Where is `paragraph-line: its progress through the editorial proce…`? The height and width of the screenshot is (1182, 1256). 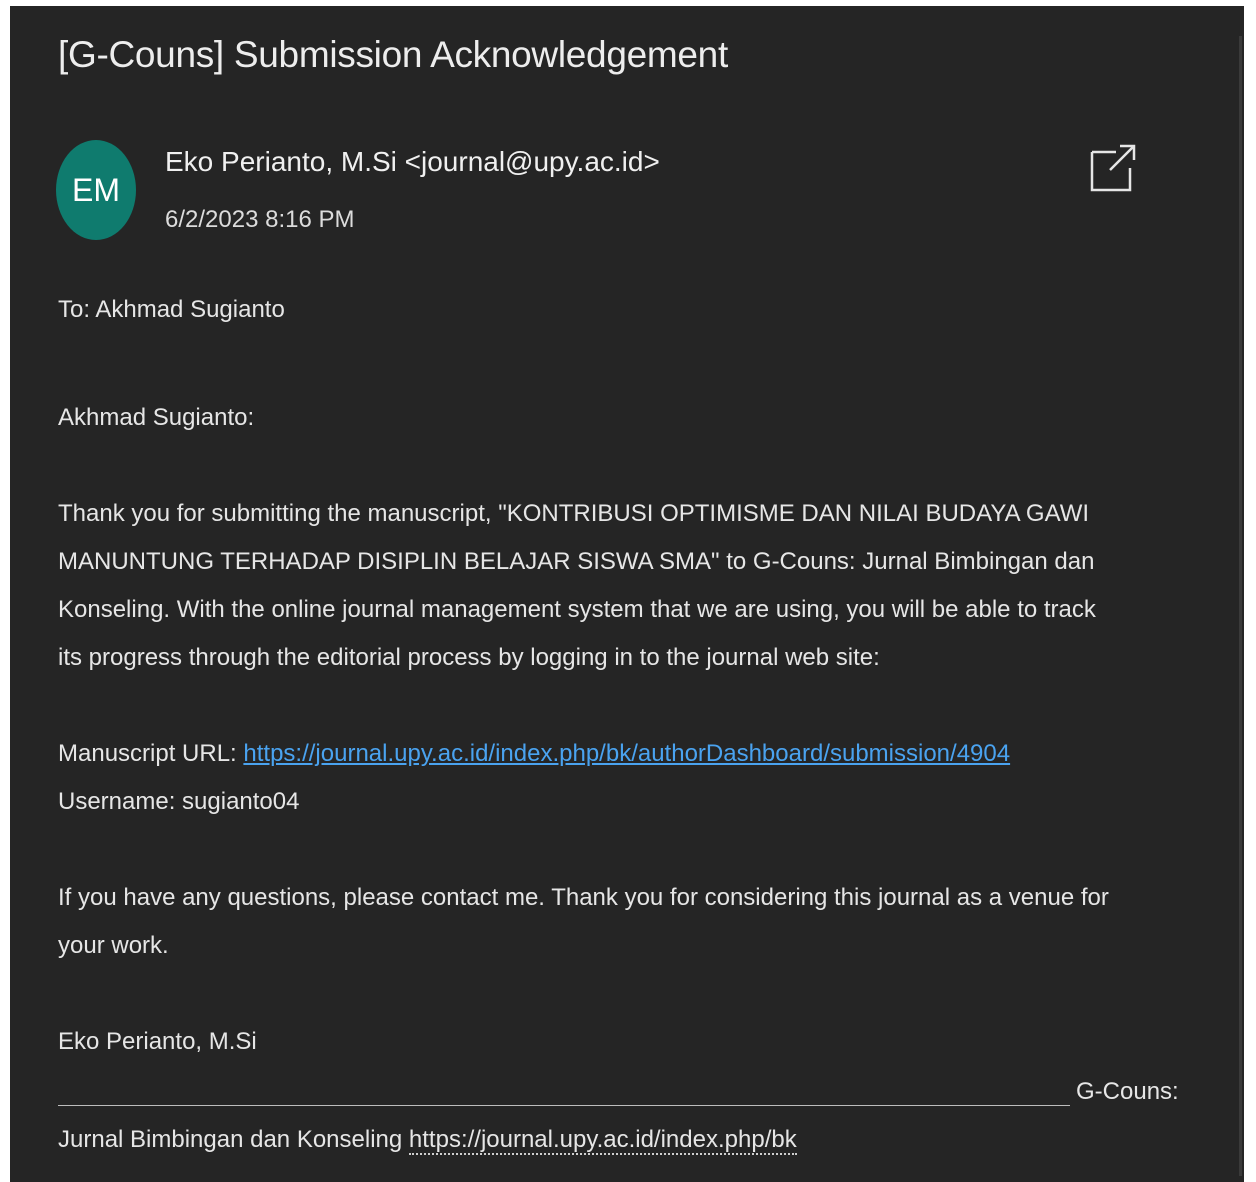
paragraph-line: its progress through the editorial proce… is located at coordinates (469, 657).